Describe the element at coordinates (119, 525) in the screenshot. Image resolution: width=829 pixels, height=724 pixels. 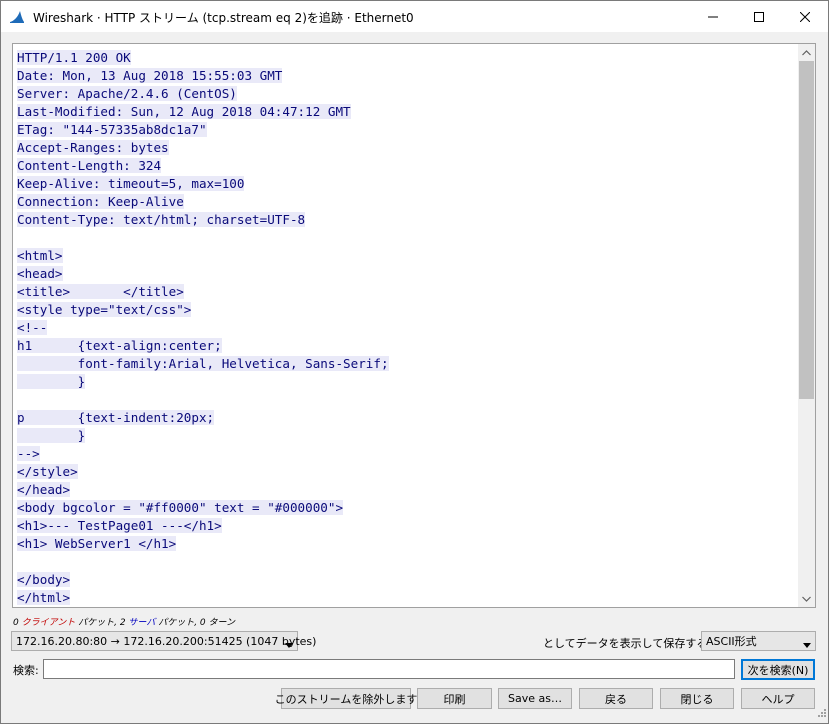
I see `stream-line-text: <h1>--- TestPage01 ---</h1>` at that location.